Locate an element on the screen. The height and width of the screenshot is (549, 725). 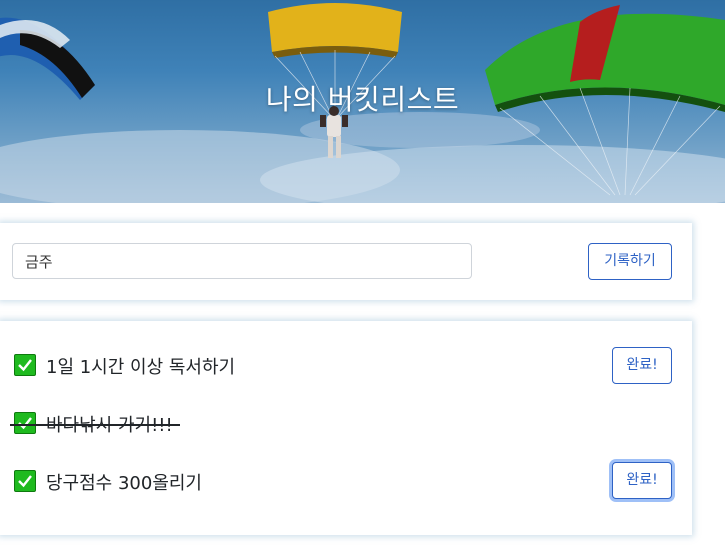
record-button: 기록하기 is located at coordinates (630, 261).